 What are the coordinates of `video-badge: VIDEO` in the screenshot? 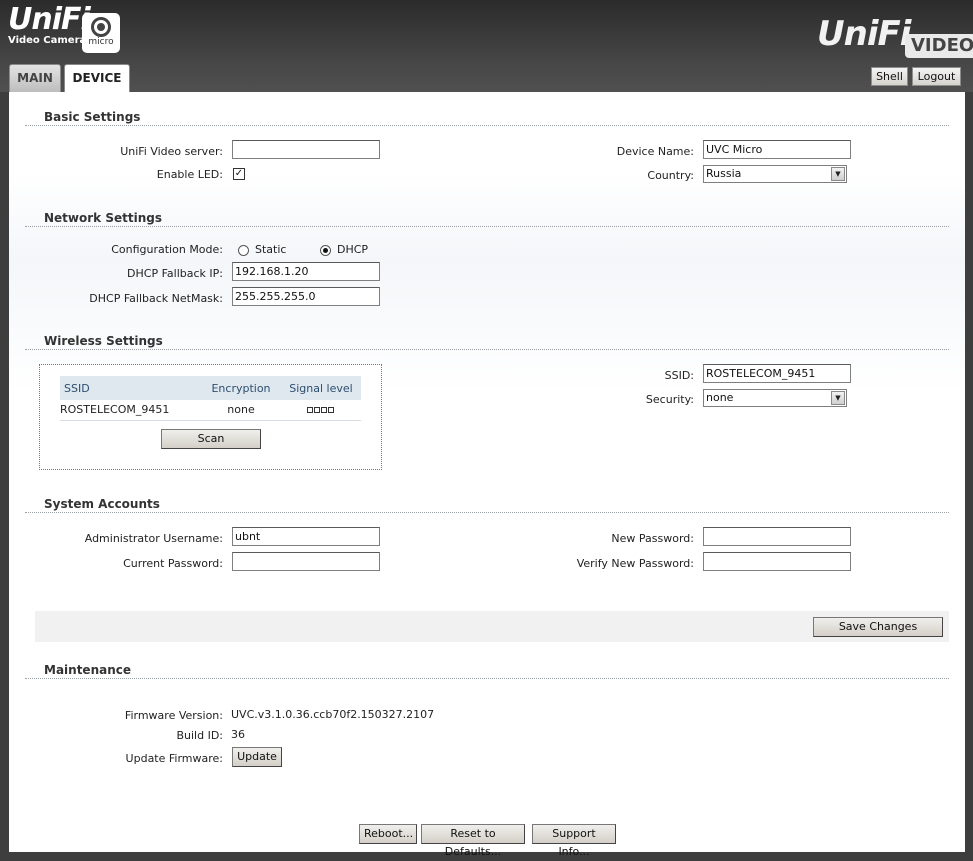 It's located at (939, 46).